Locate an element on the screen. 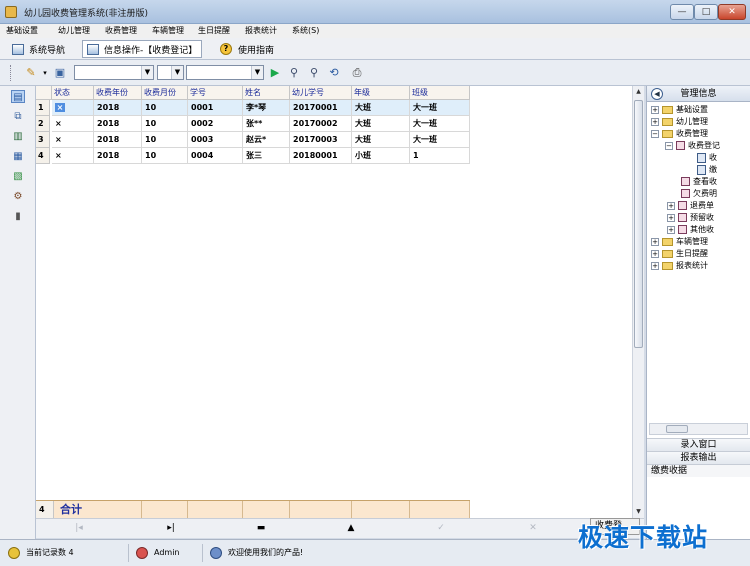 The width and height of the screenshot is (750, 566). delete-record-icon: ▬ is located at coordinates (261, 528).